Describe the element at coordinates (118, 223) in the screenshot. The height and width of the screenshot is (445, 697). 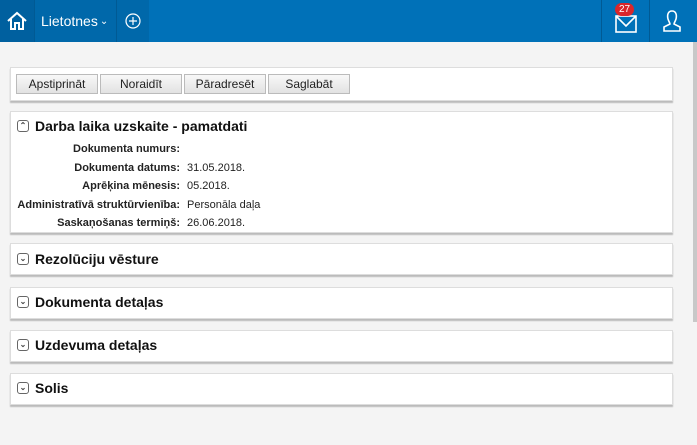
I see `field-label: Saskaņošanas termiņš:` at that location.